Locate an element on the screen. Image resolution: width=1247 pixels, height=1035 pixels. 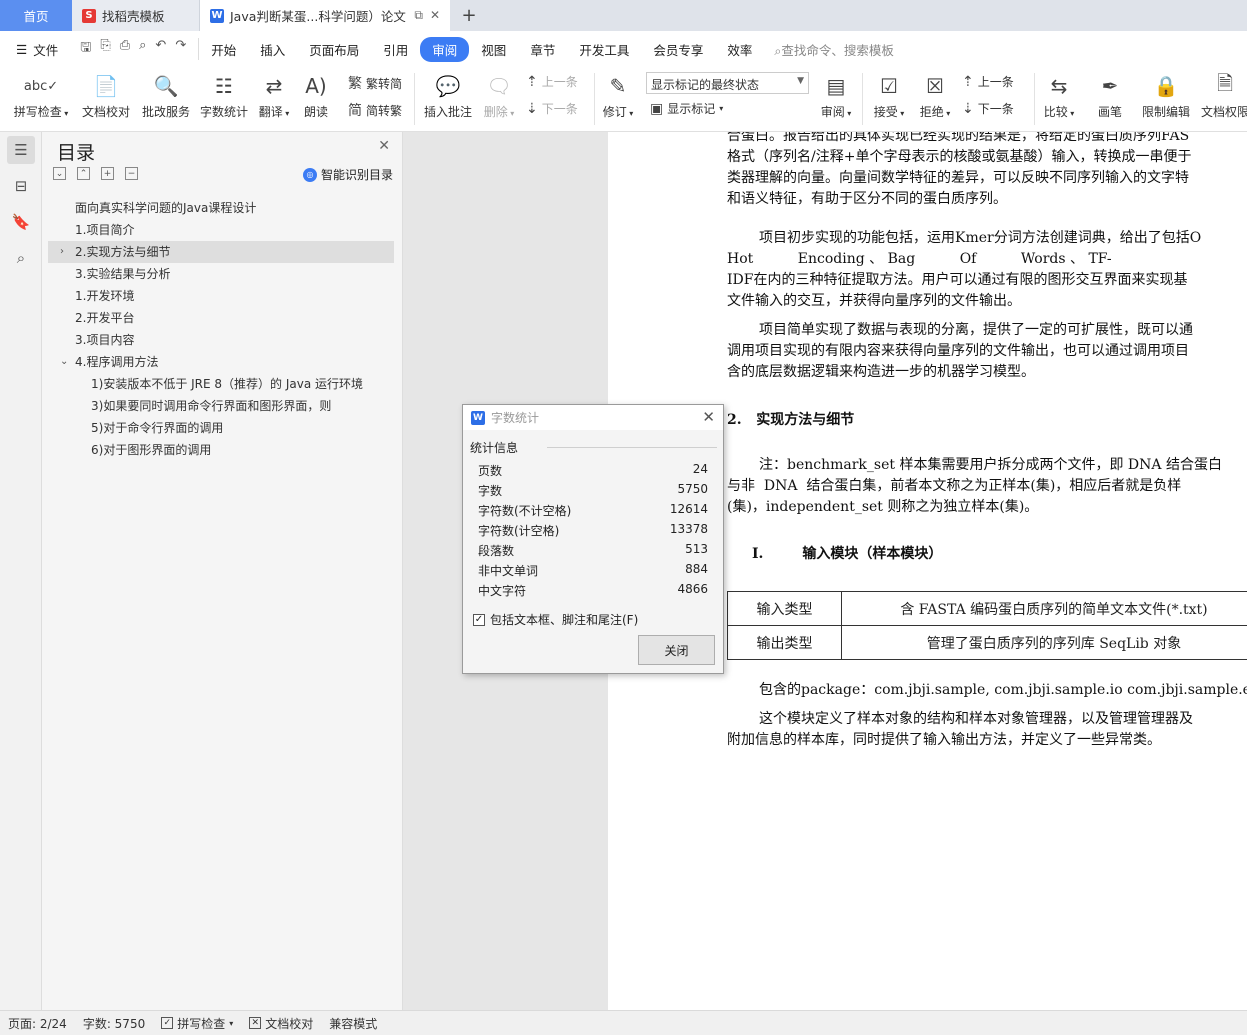
tab-detach-icon: ⧉ is located at coordinates (418, 15).